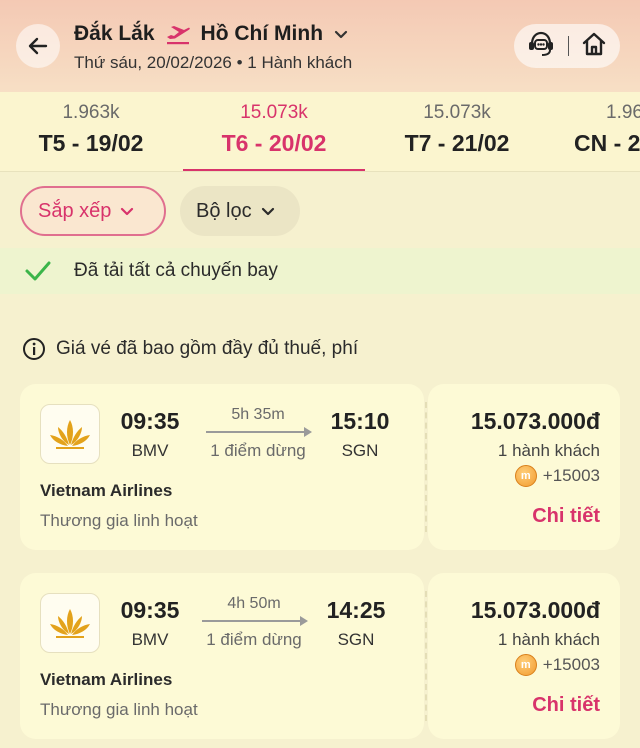  I want to click on arrival-time: 14:25, so click(356, 610).